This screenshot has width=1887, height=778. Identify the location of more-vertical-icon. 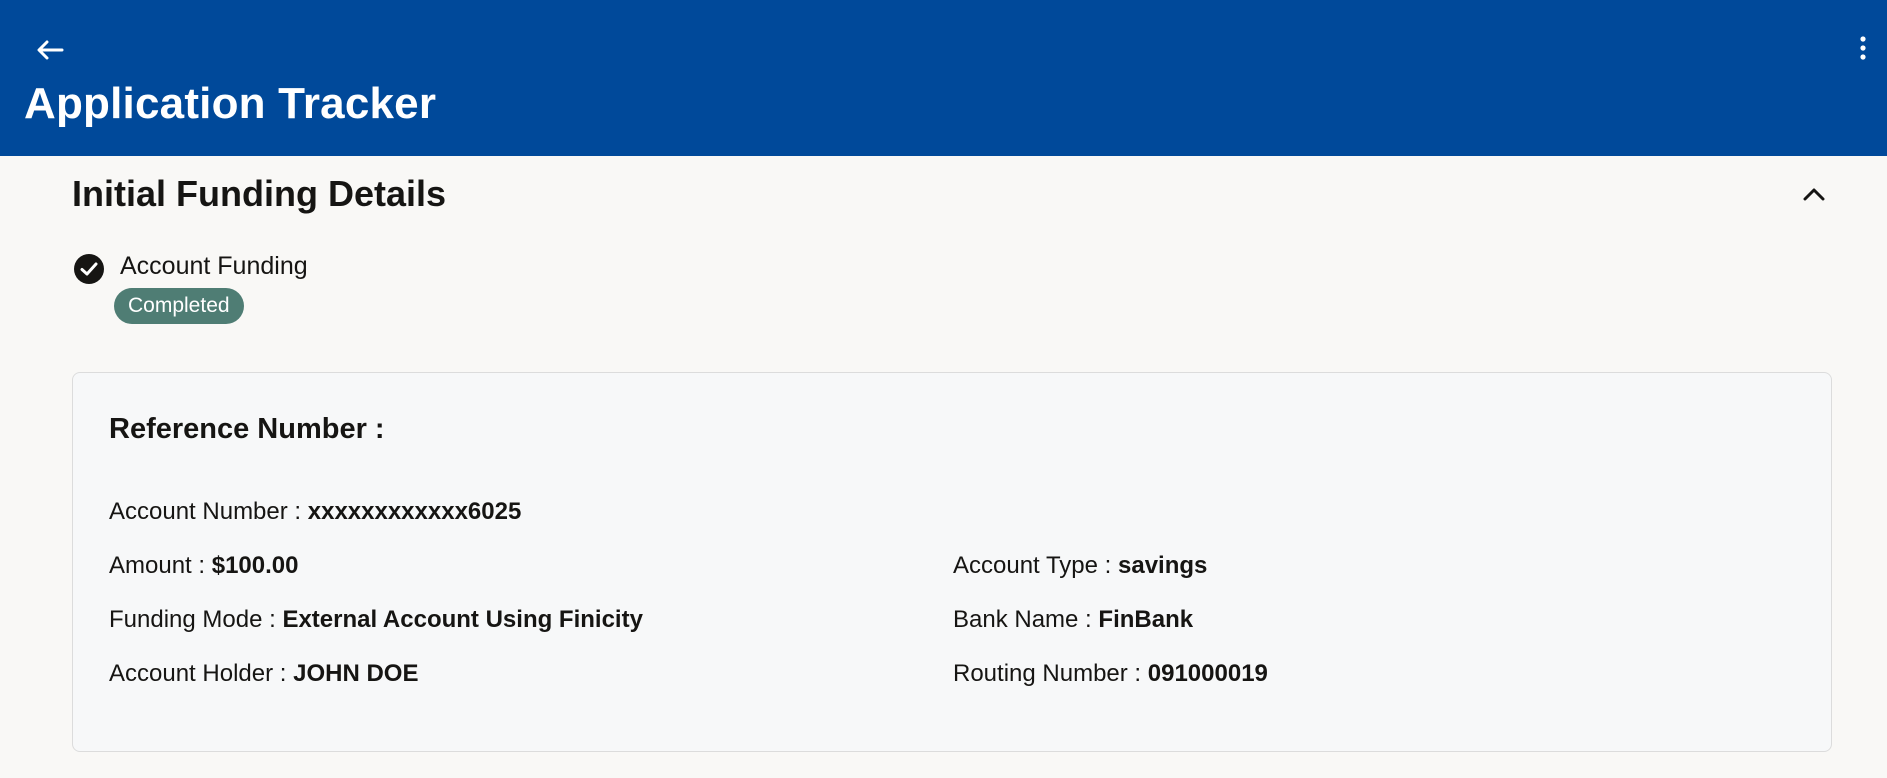
(1863, 48).